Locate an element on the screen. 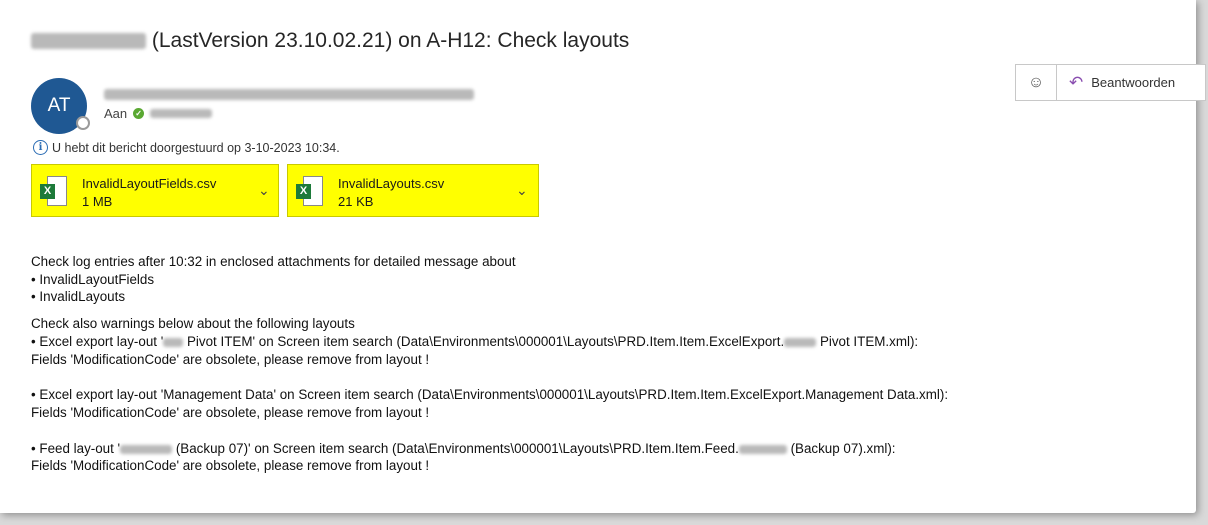  reply-arrow-icon: ↶ is located at coordinates (1076, 82).